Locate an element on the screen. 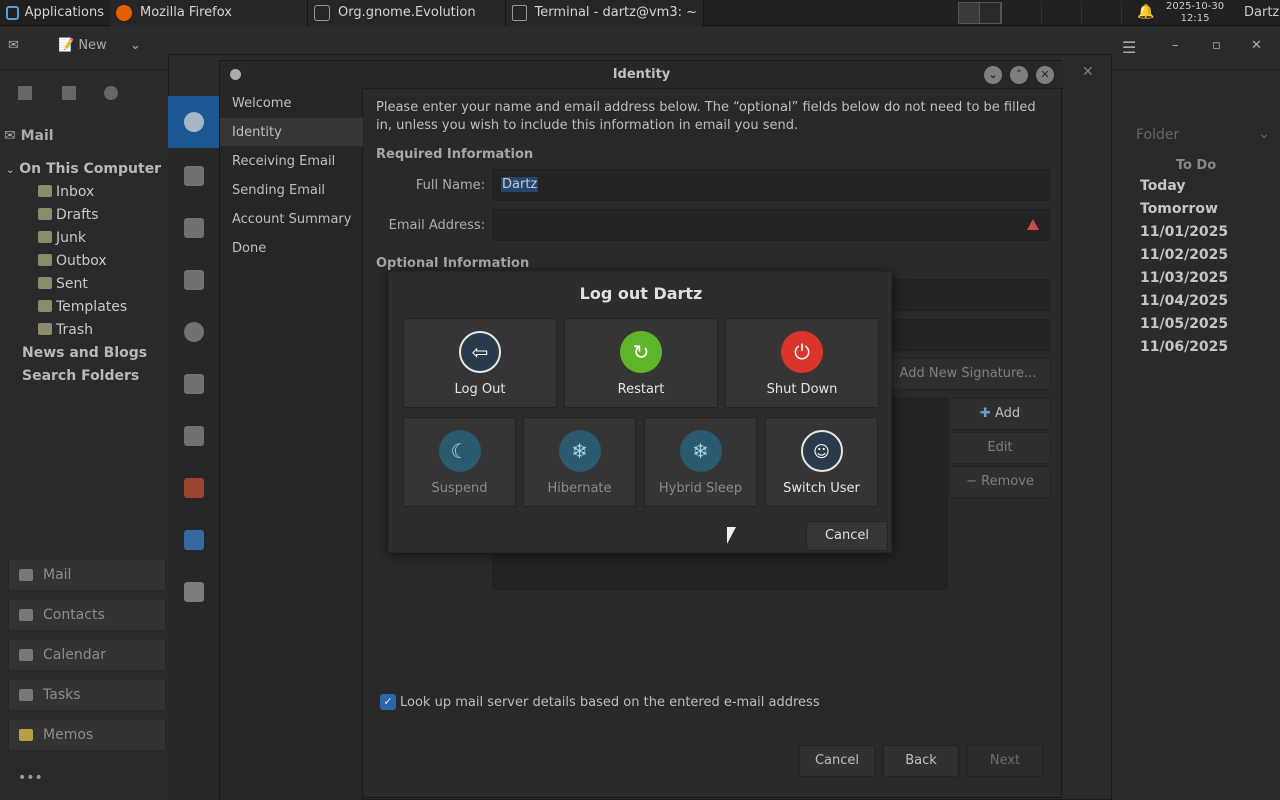  switcher-tasks: Tasks is located at coordinates (87, 695).